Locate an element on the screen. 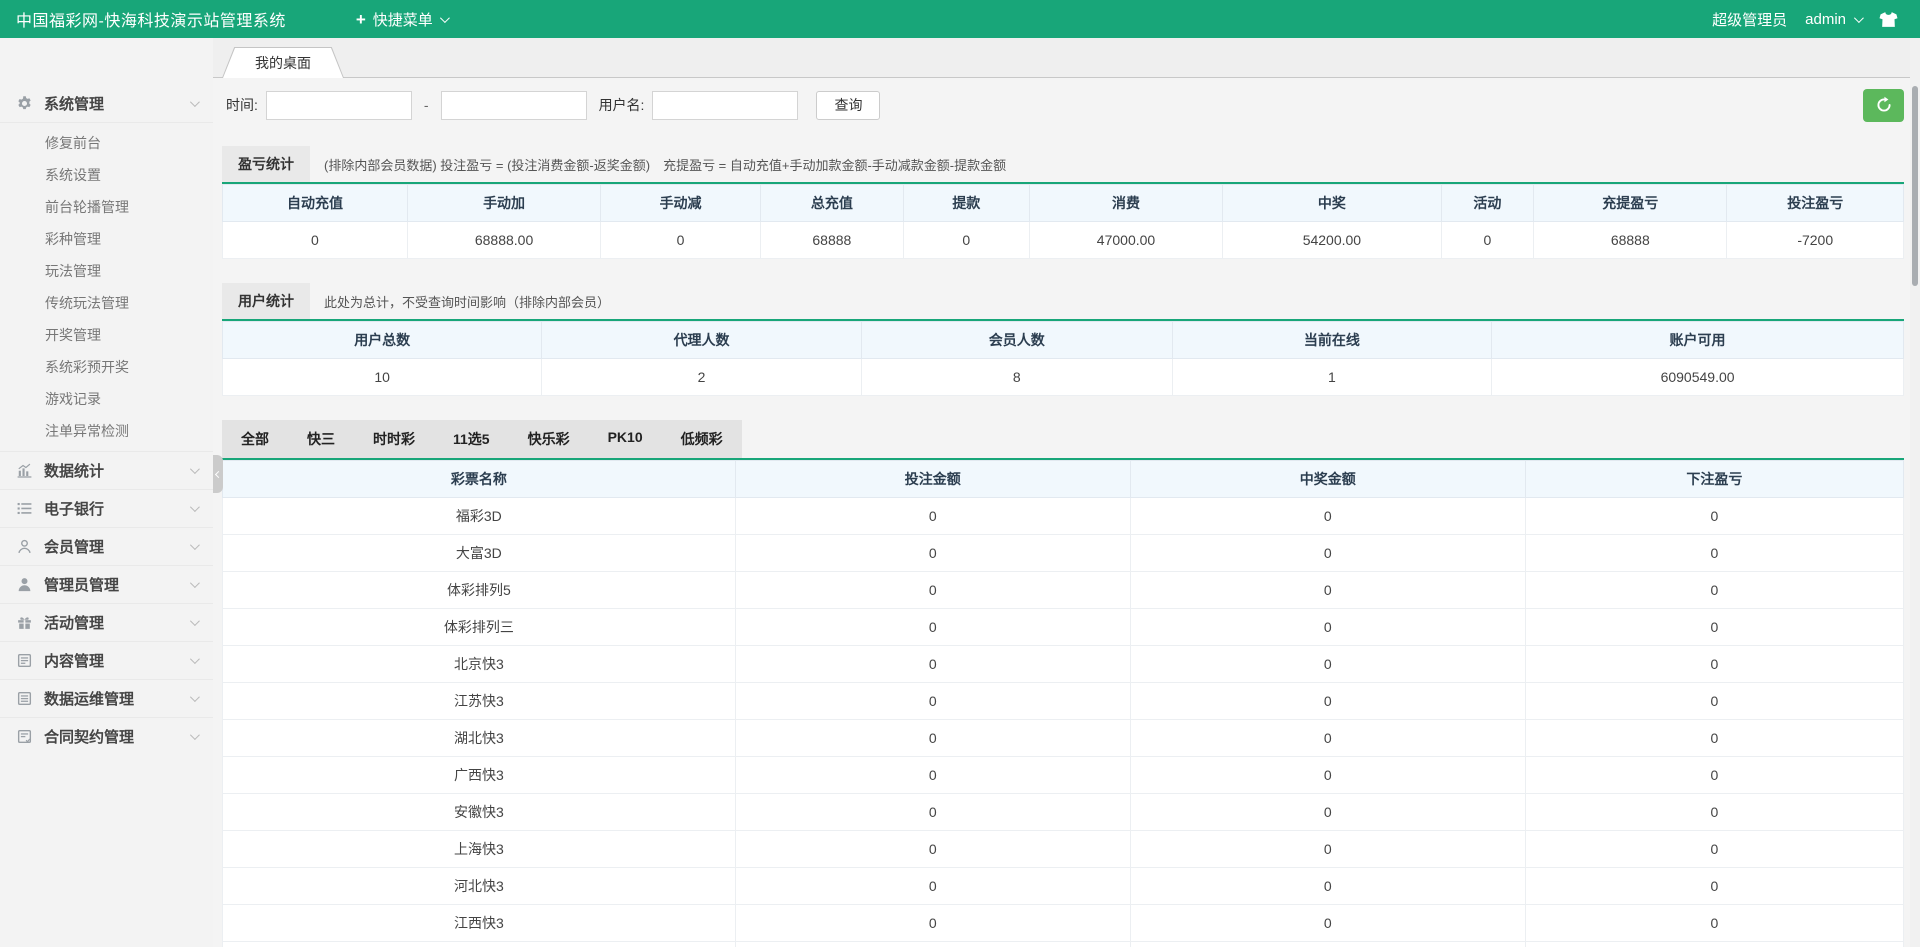 Image resolution: width=1920 pixels, height=947 pixels. role-label: 超级管理员 is located at coordinates (1750, 20).